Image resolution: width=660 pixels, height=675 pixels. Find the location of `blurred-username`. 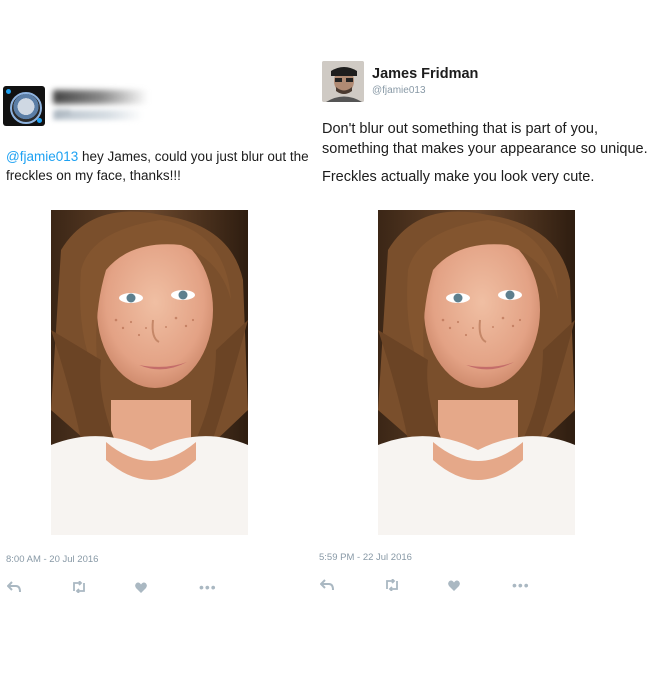

blurred-username is located at coordinates (100, 97).